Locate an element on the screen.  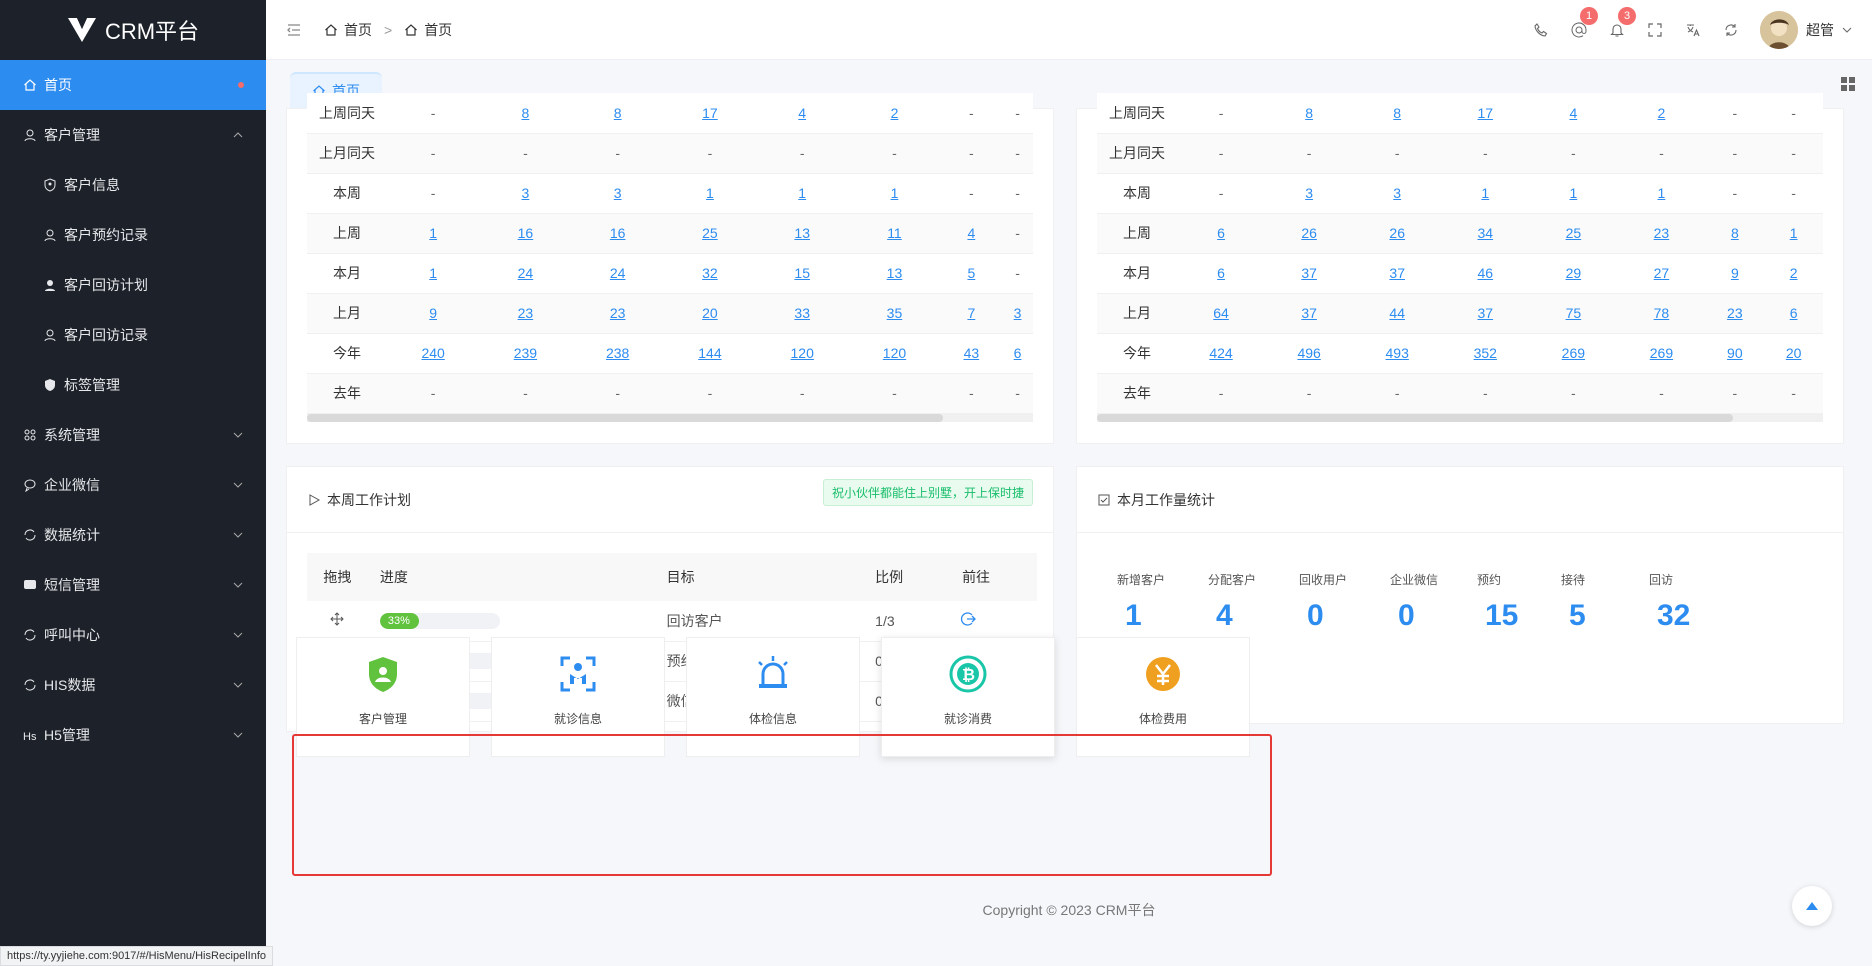
cell-link: 90 is located at coordinates (1735, 353).